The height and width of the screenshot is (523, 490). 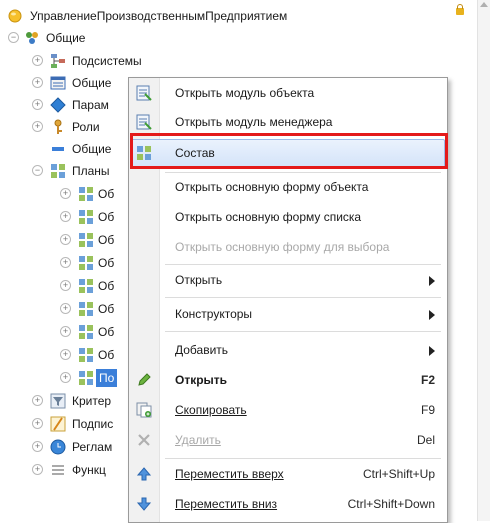 I want to click on menu-item-open: Открыть F2, so click(x=288, y=380).